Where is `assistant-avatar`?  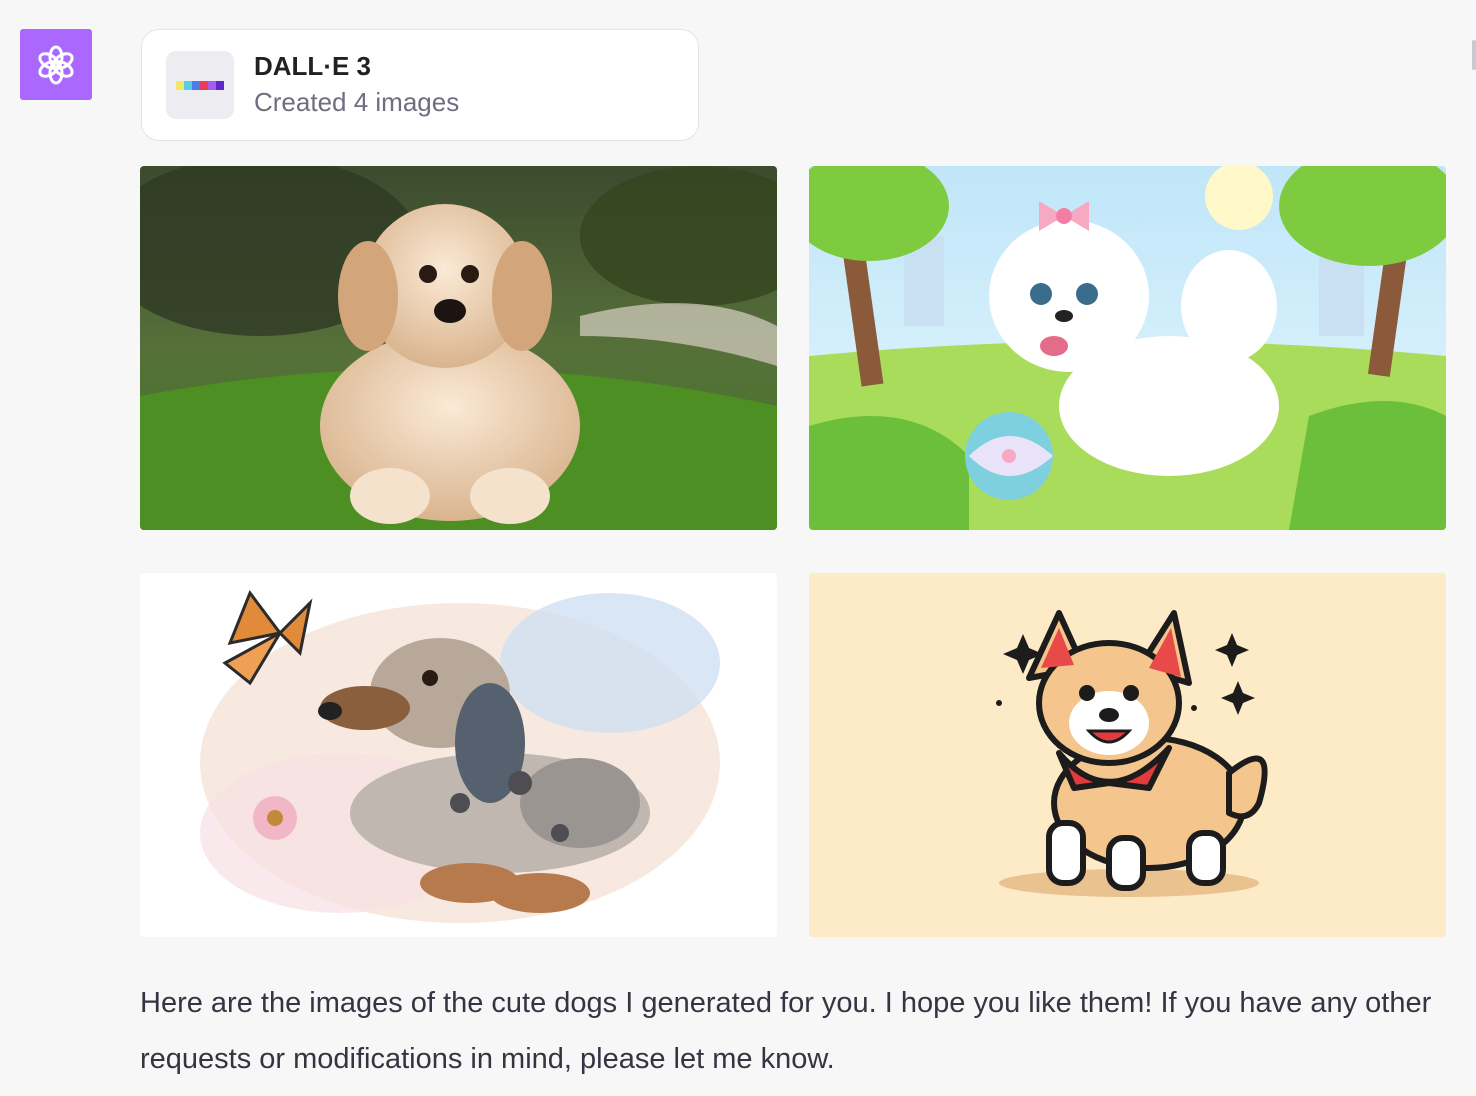 assistant-avatar is located at coordinates (56, 64).